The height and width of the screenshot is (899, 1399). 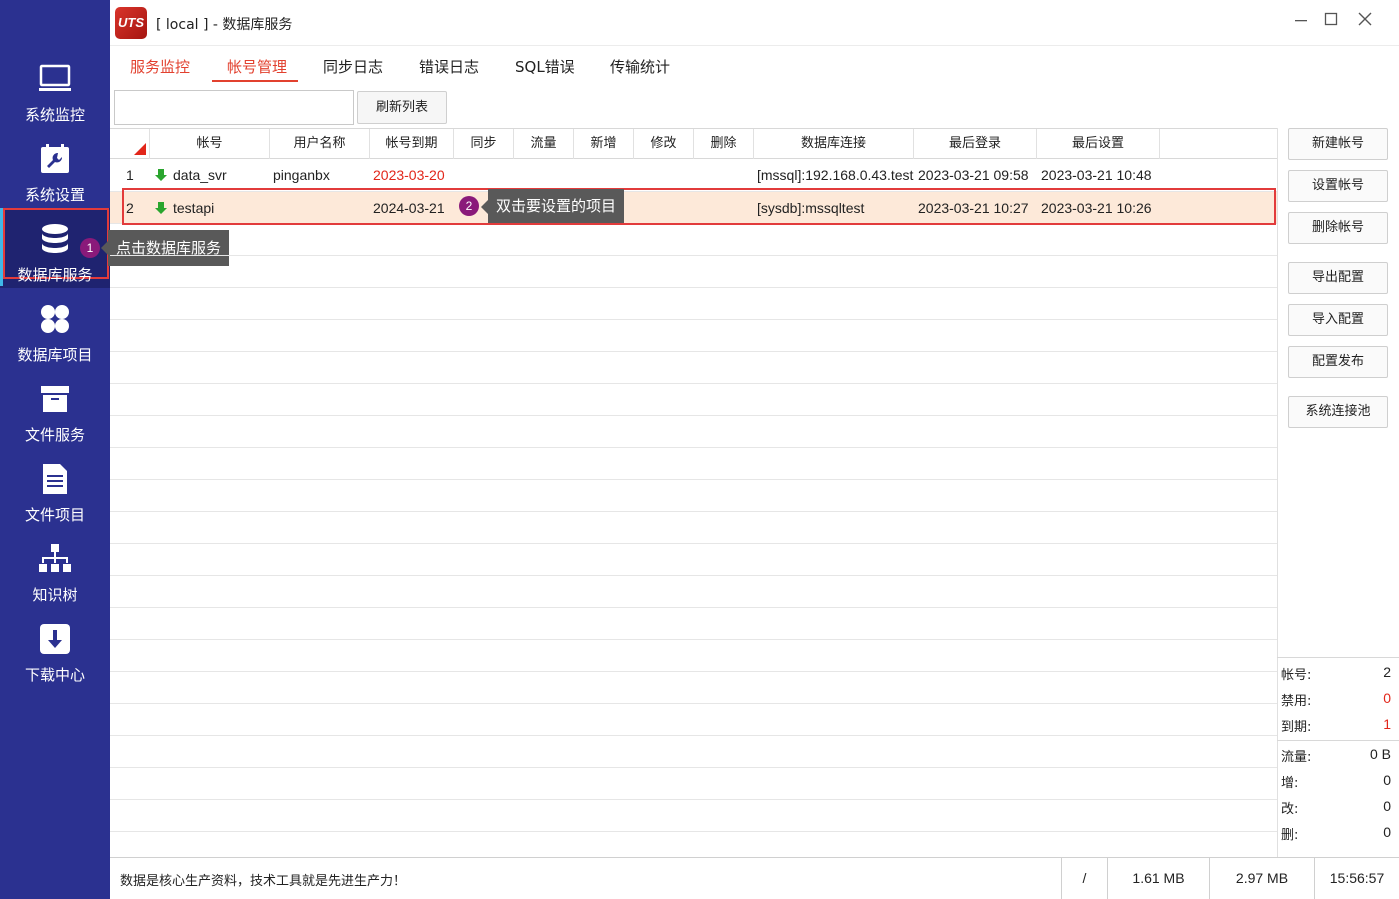 What do you see at coordinates (754, 66) in the screenshot?
I see `tab-bar: 服务监控 帐号管理 同步日志 错误日志 SQL错误 传输统计` at bounding box center [754, 66].